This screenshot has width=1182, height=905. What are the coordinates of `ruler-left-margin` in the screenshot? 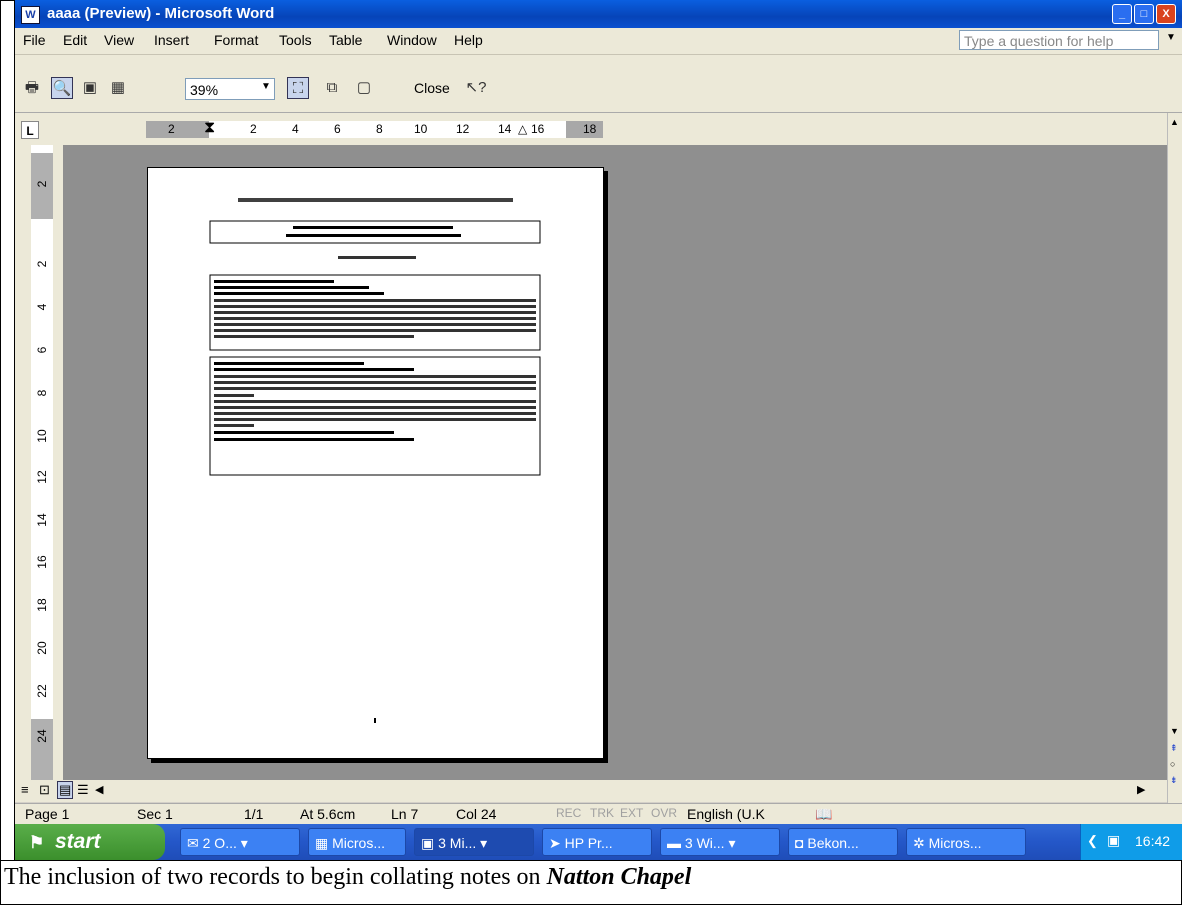 It's located at (177, 129).